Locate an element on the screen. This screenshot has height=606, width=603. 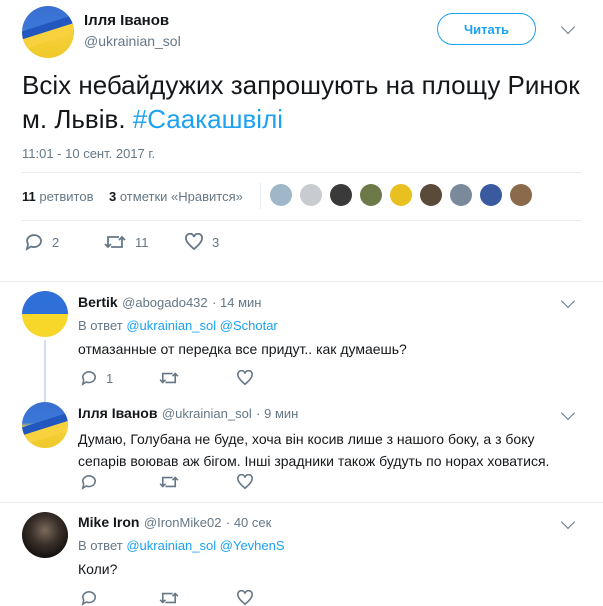
reply-header: Ілля Іванов @ukrainian_sol · 9 мин is located at coordinates (188, 414).